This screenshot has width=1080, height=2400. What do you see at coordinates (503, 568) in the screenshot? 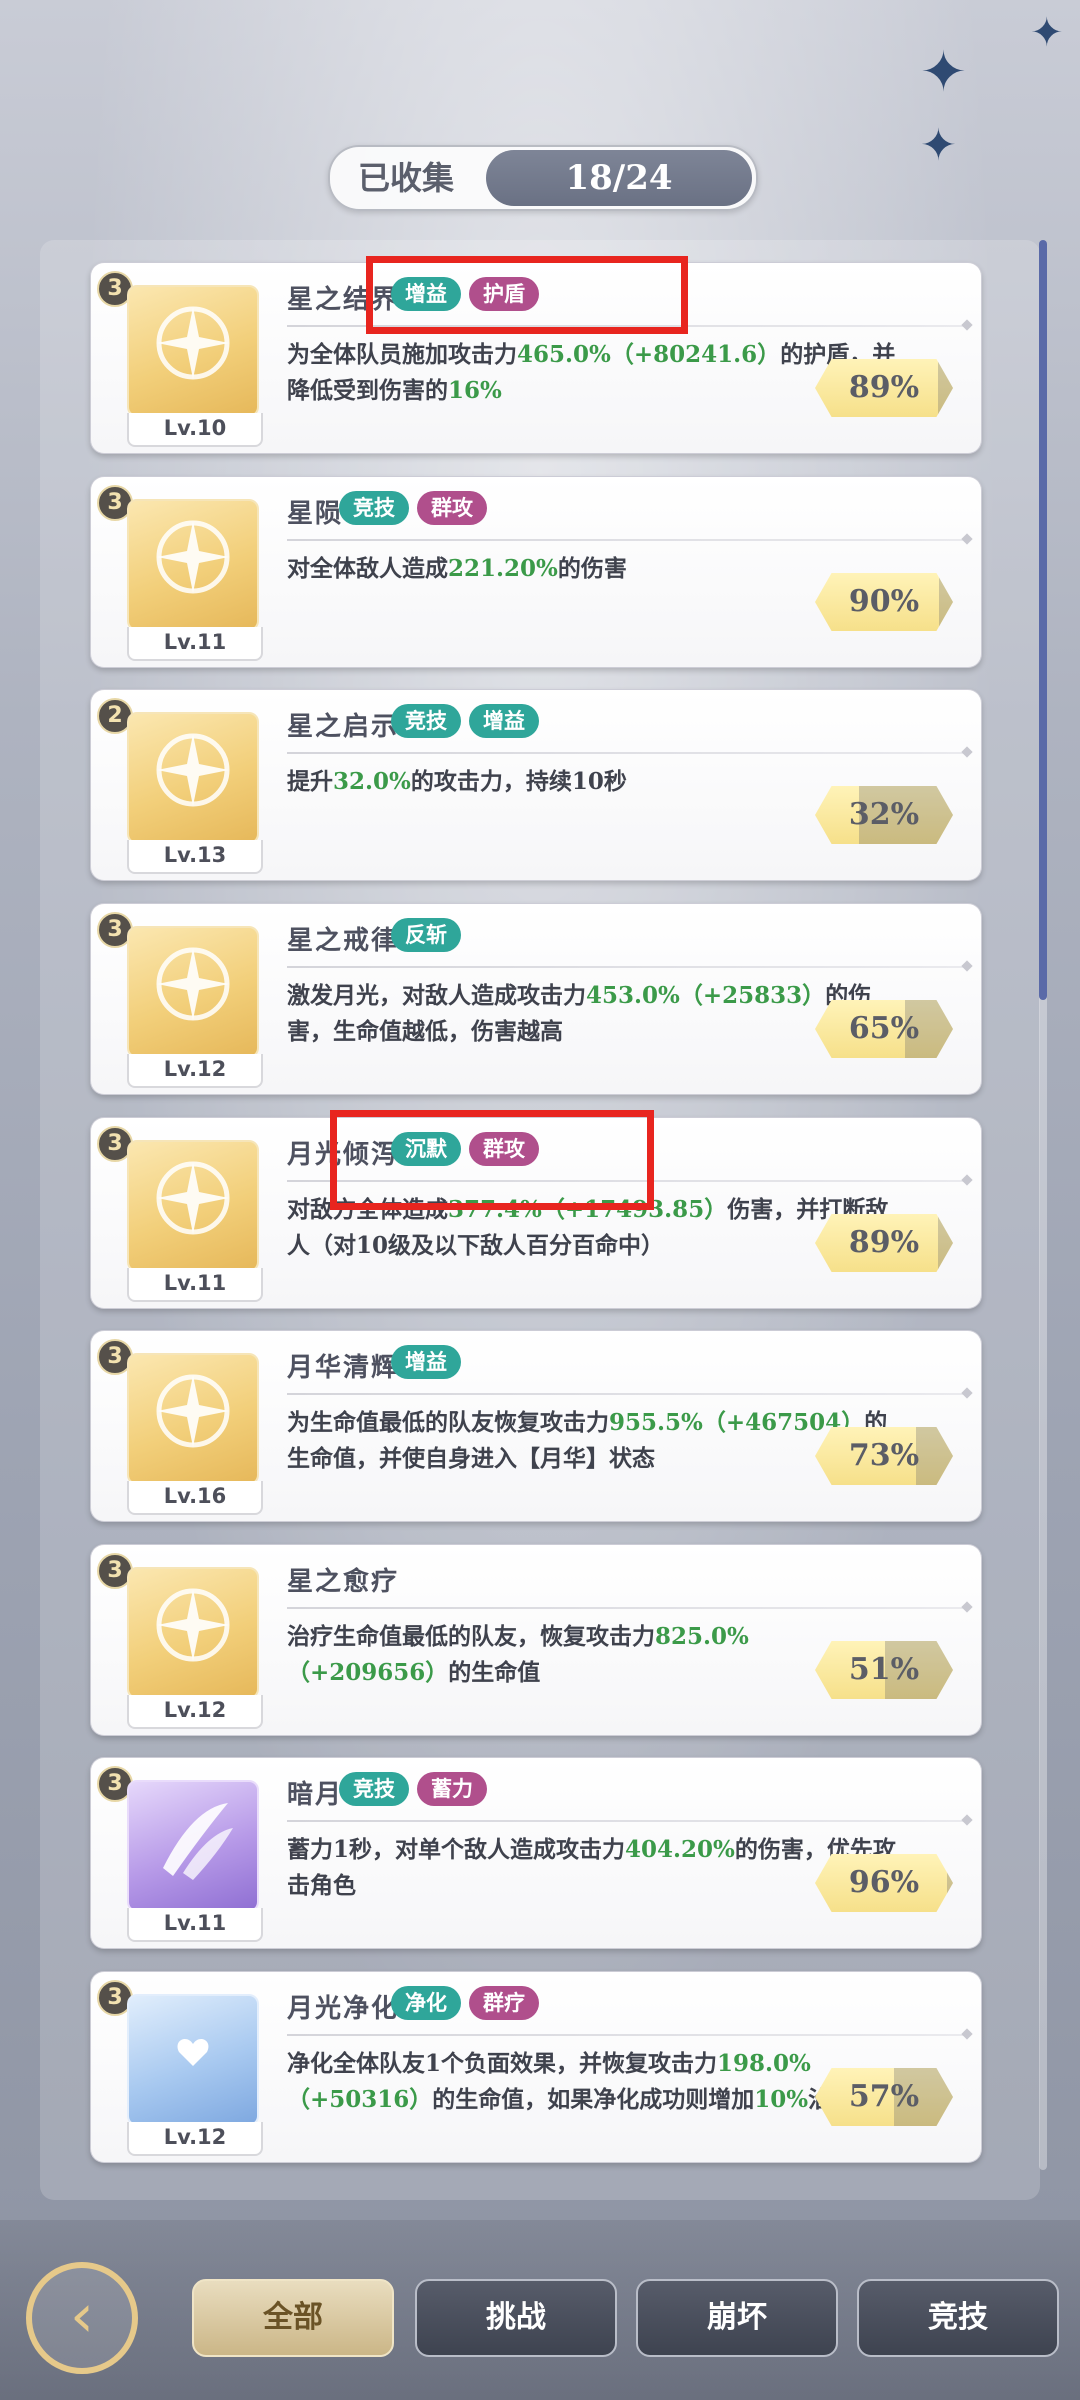
I see `highlight-value: 221.20%` at bounding box center [503, 568].